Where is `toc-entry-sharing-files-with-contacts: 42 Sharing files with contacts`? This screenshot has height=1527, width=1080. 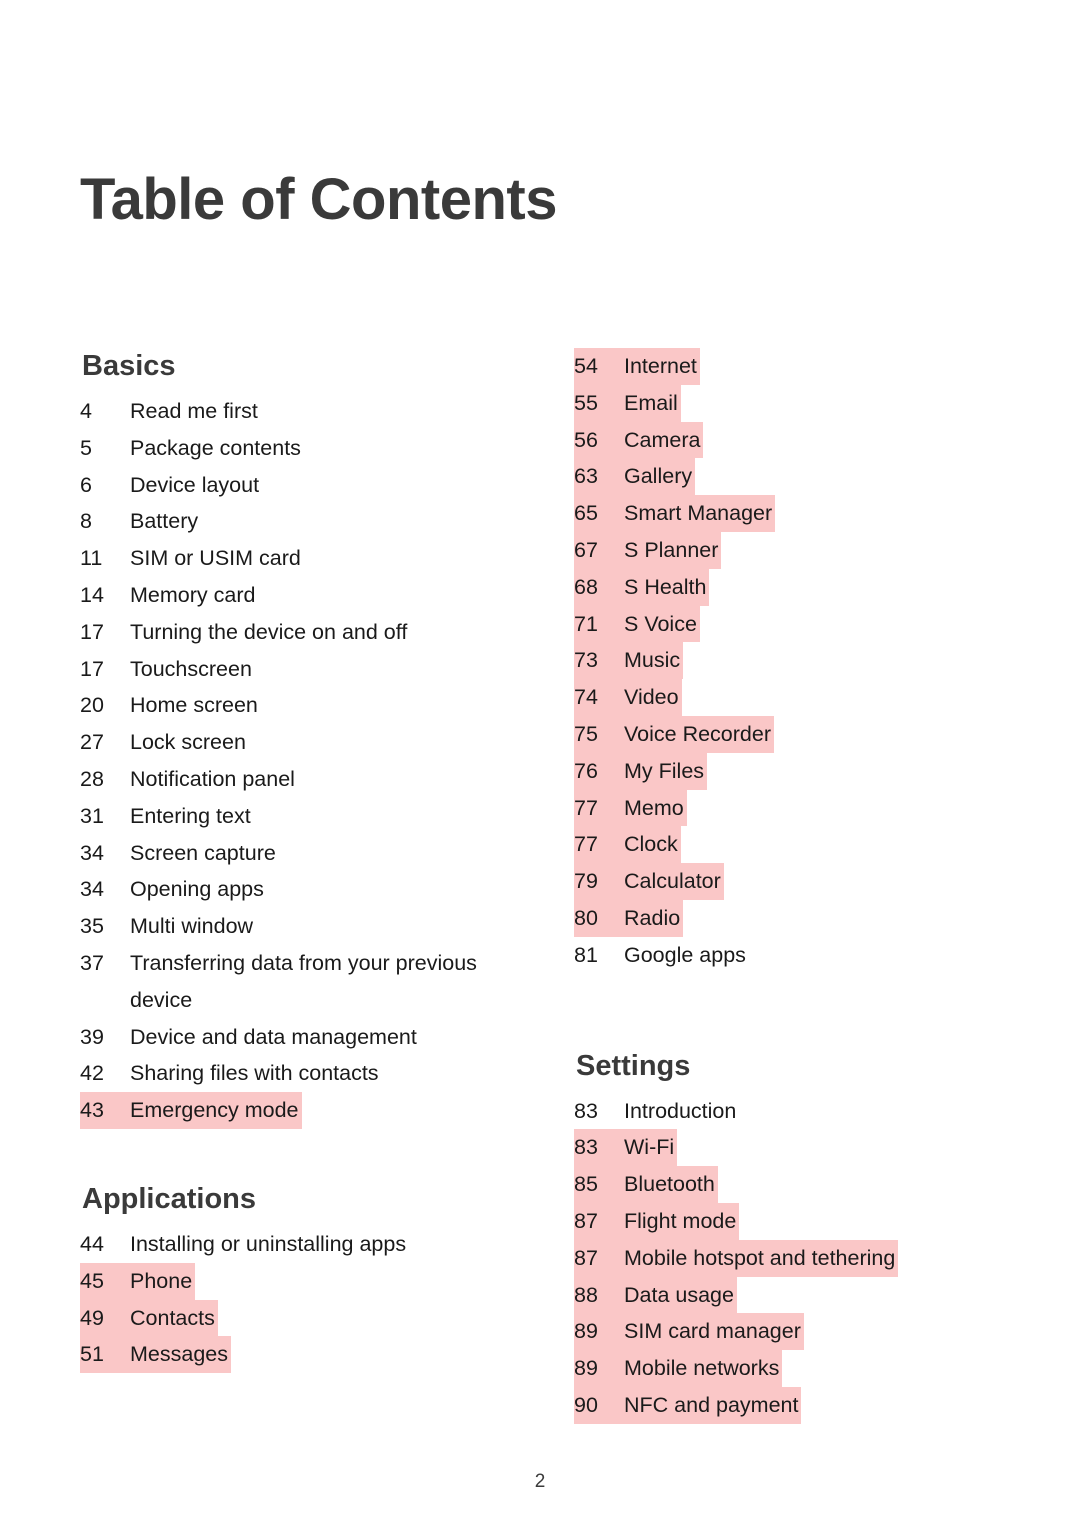
toc-entry-sharing-files-with-contacts: 42 Sharing files with contacts is located at coordinates (285, 1073).